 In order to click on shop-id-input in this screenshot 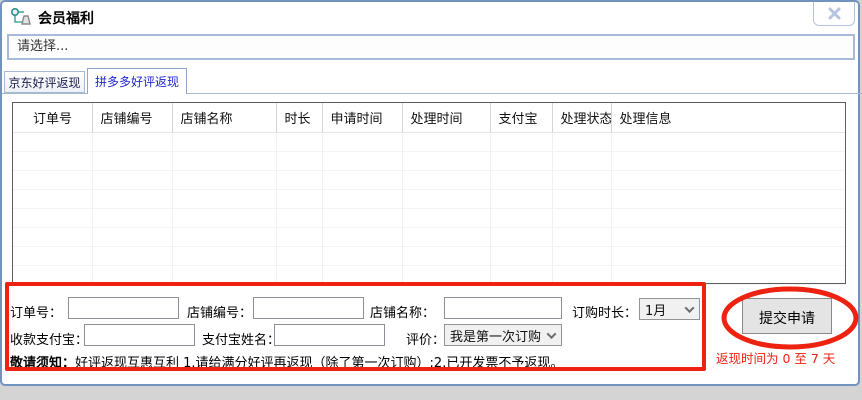, I will do `click(308, 308)`.